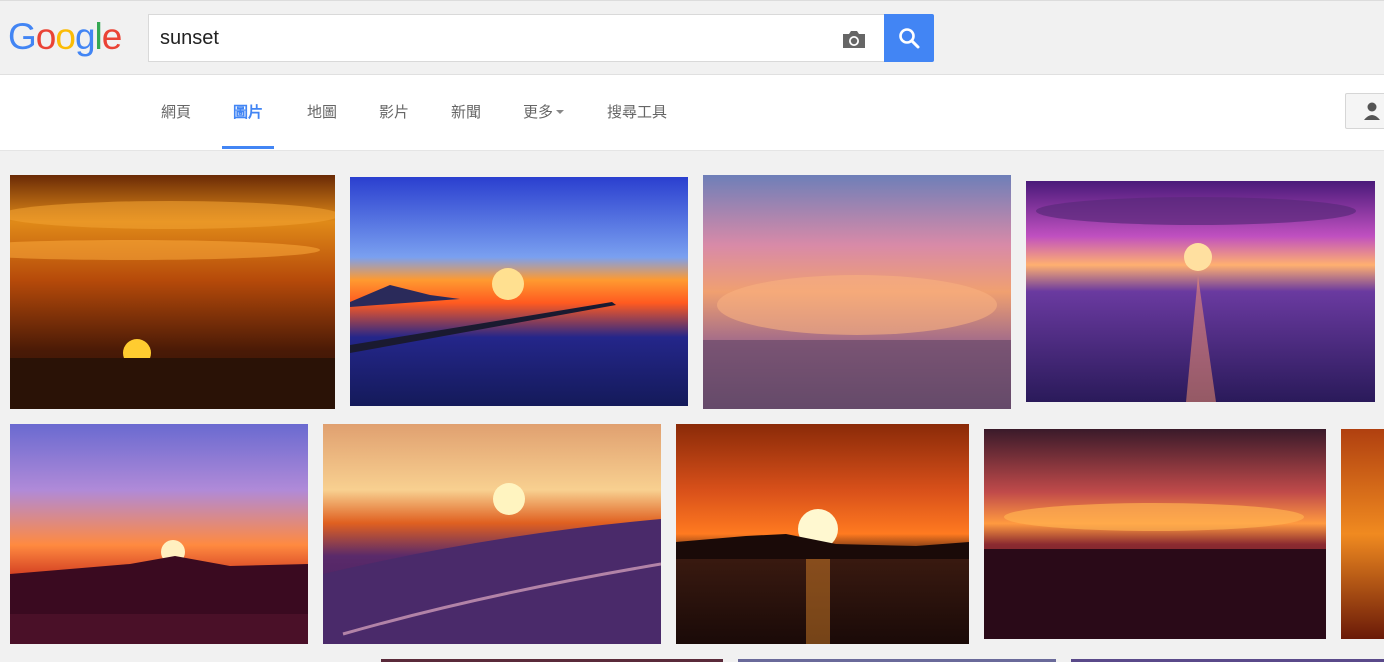 The image size is (1384, 662). I want to click on top-bar: Google, so click(692, 37).